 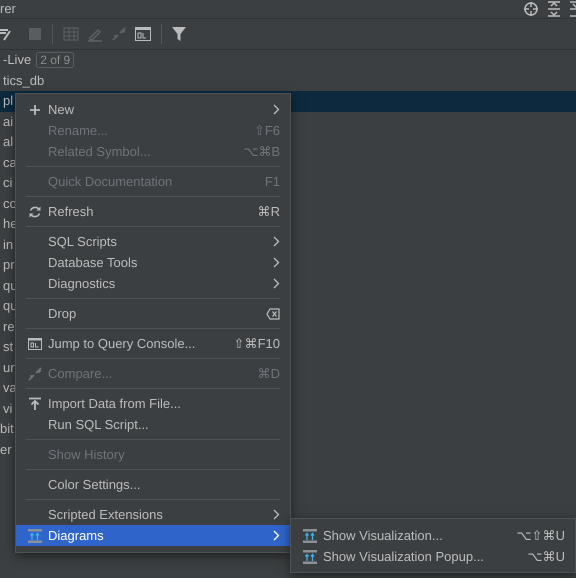 I want to click on count-badge: 2 of 9, so click(x=55, y=60).